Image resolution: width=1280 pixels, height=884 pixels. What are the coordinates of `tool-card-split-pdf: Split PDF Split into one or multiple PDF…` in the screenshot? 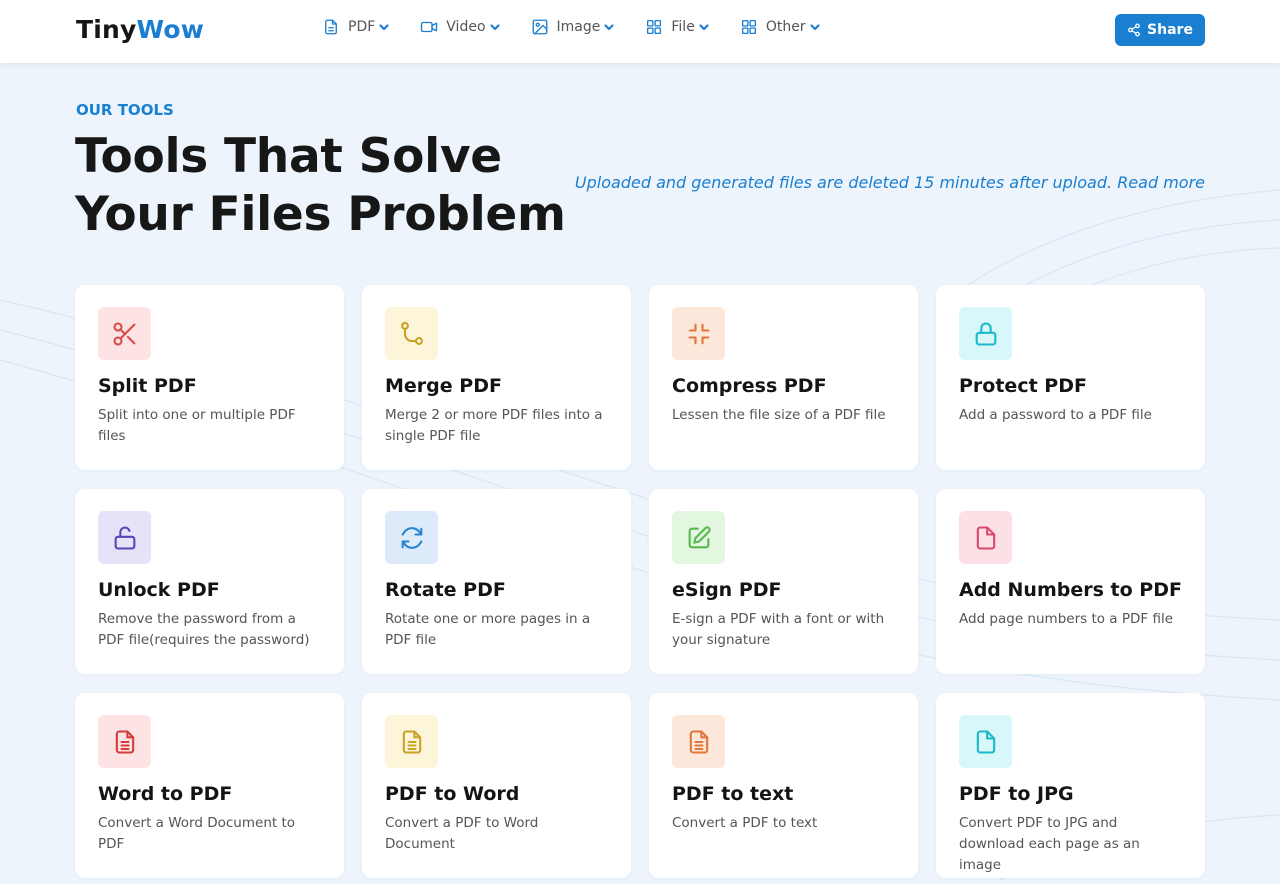 It's located at (209, 377).